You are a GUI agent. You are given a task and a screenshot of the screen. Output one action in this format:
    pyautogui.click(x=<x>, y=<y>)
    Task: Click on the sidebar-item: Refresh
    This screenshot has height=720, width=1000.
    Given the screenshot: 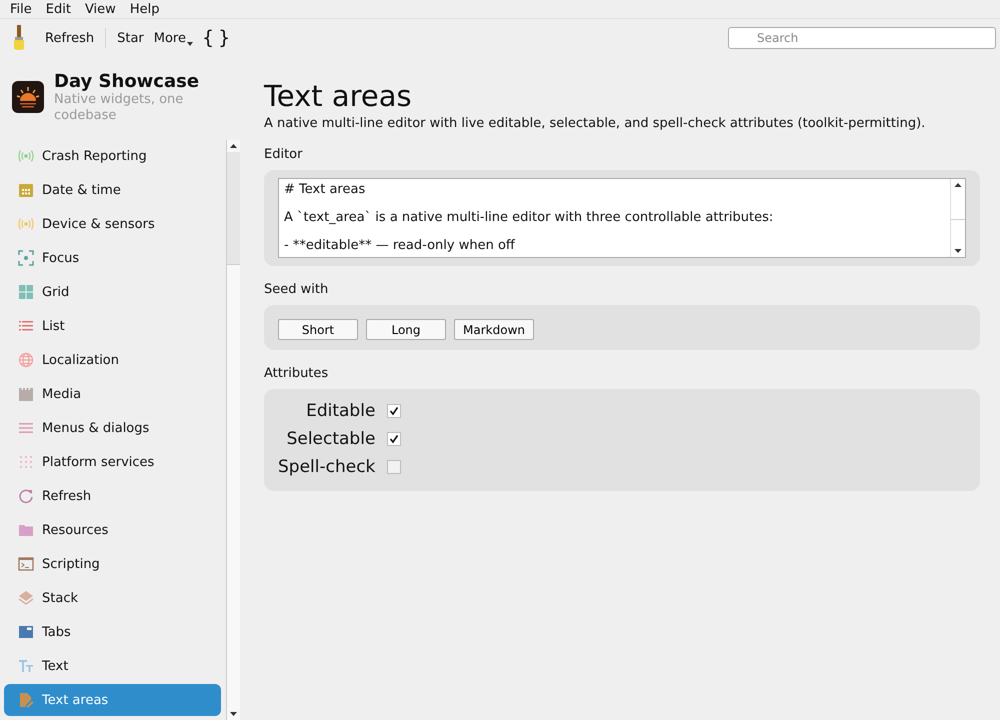 What is the action you would take?
    pyautogui.click(x=112, y=496)
    